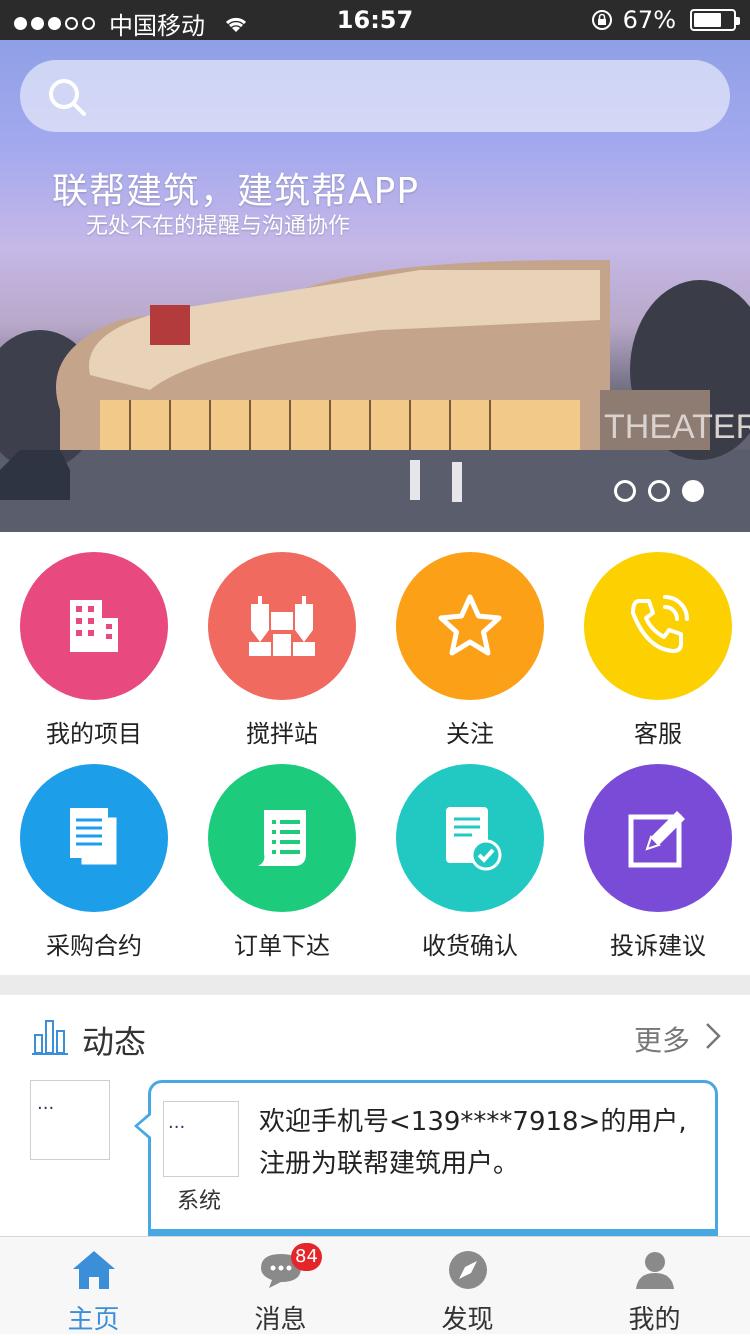 This screenshot has height=1336, width=750. Describe the element at coordinates (470, 946) in the screenshot. I see `grid-item-label: 收货确认` at that location.